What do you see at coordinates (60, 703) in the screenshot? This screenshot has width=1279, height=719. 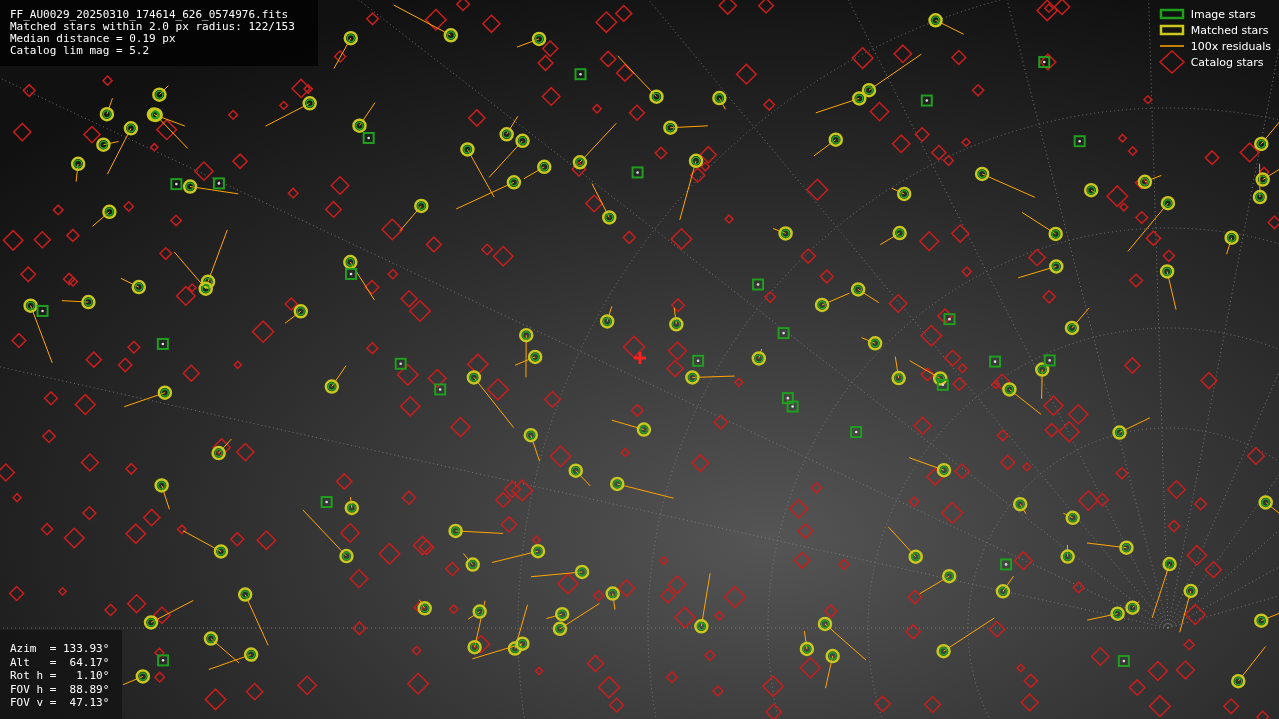 I see `pointing-text: FOV v = 47.13°` at bounding box center [60, 703].